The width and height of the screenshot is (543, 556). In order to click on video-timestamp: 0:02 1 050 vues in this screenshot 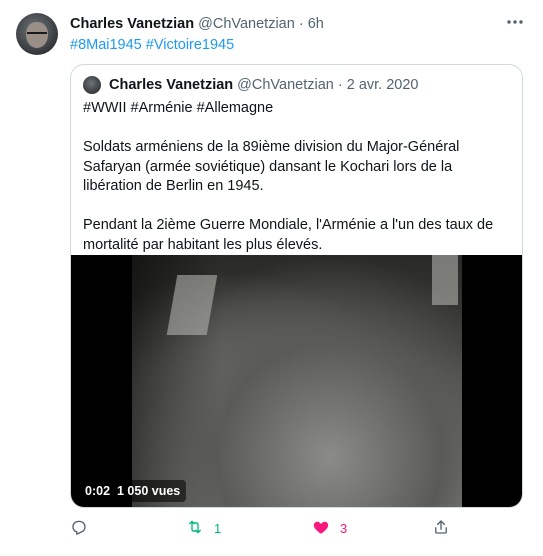, I will do `click(133, 491)`.